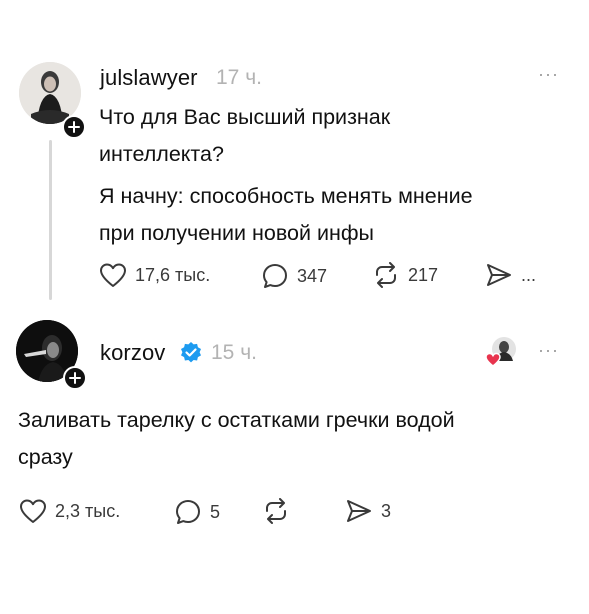 The width and height of the screenshot is (589, 614). What do you see at coordinates (405, 275) in the screenshot?
I see `repost-button: 217` at bounding box center [405, 275].